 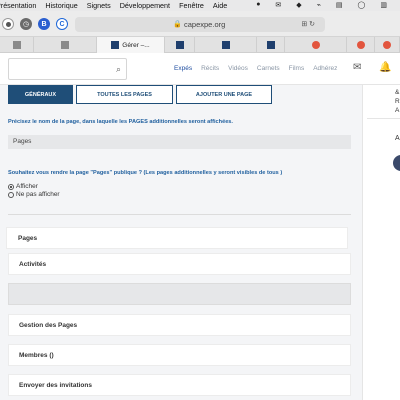 What do you see at coordinates (124, 94) in the screenshot?
I see `tab-toutes-les-pages: TOUTES LES PAGES` at bounding box center [124, 94].